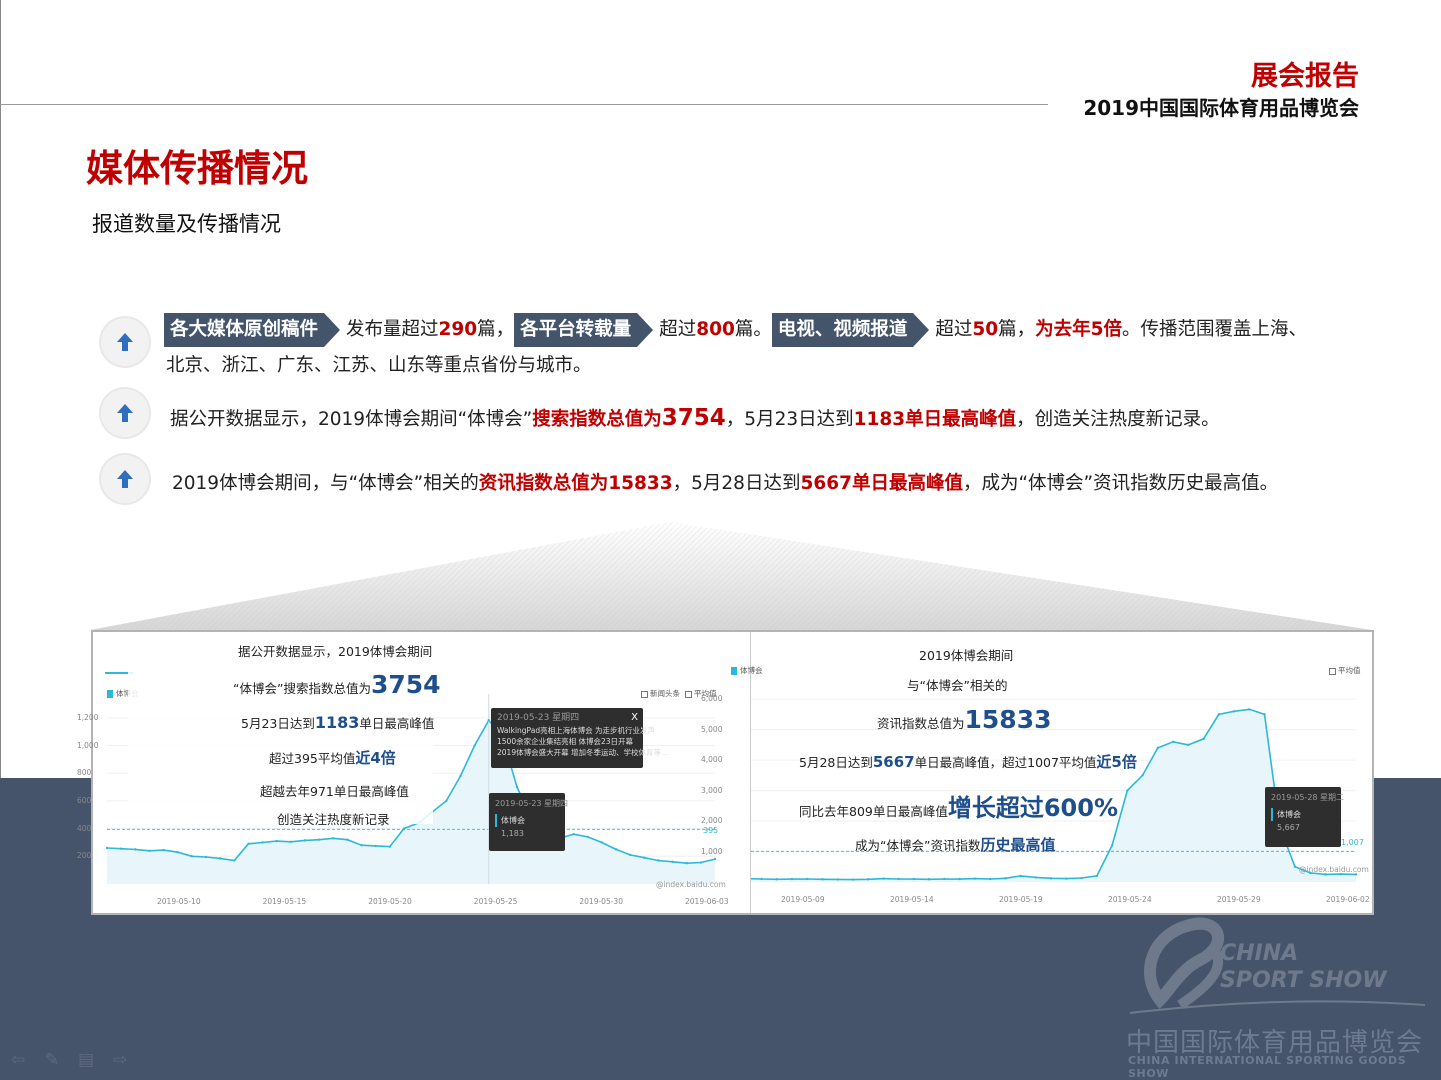 This screenshot has height=1080, width=1441. Describe the element at coordinates (337, 722) in the screenshot. I see `value-1183: 1183` at that location.